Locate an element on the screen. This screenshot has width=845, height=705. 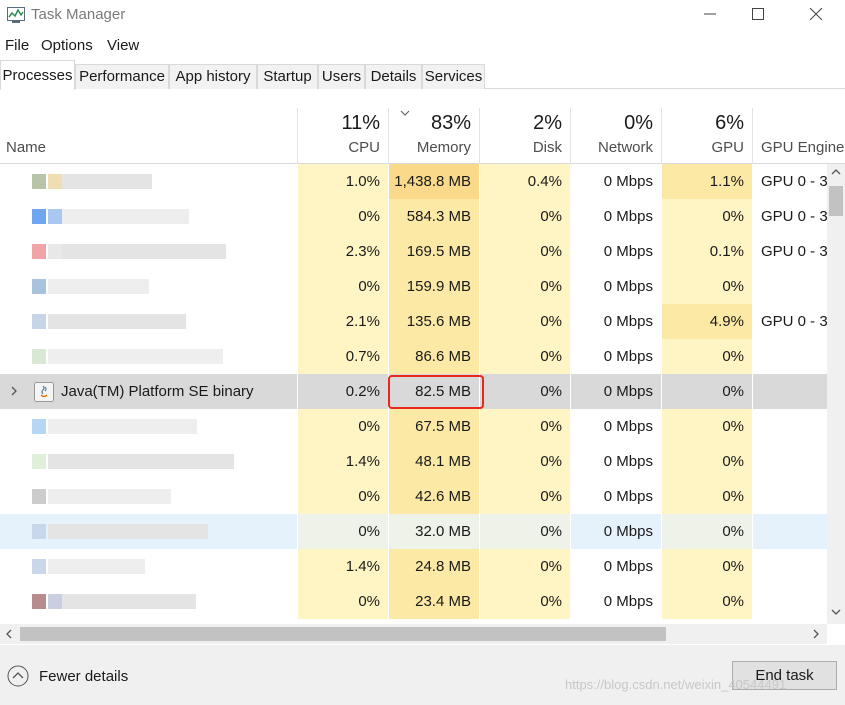
cell-memory: 24.8 MB is located at coordinates (433, 566).